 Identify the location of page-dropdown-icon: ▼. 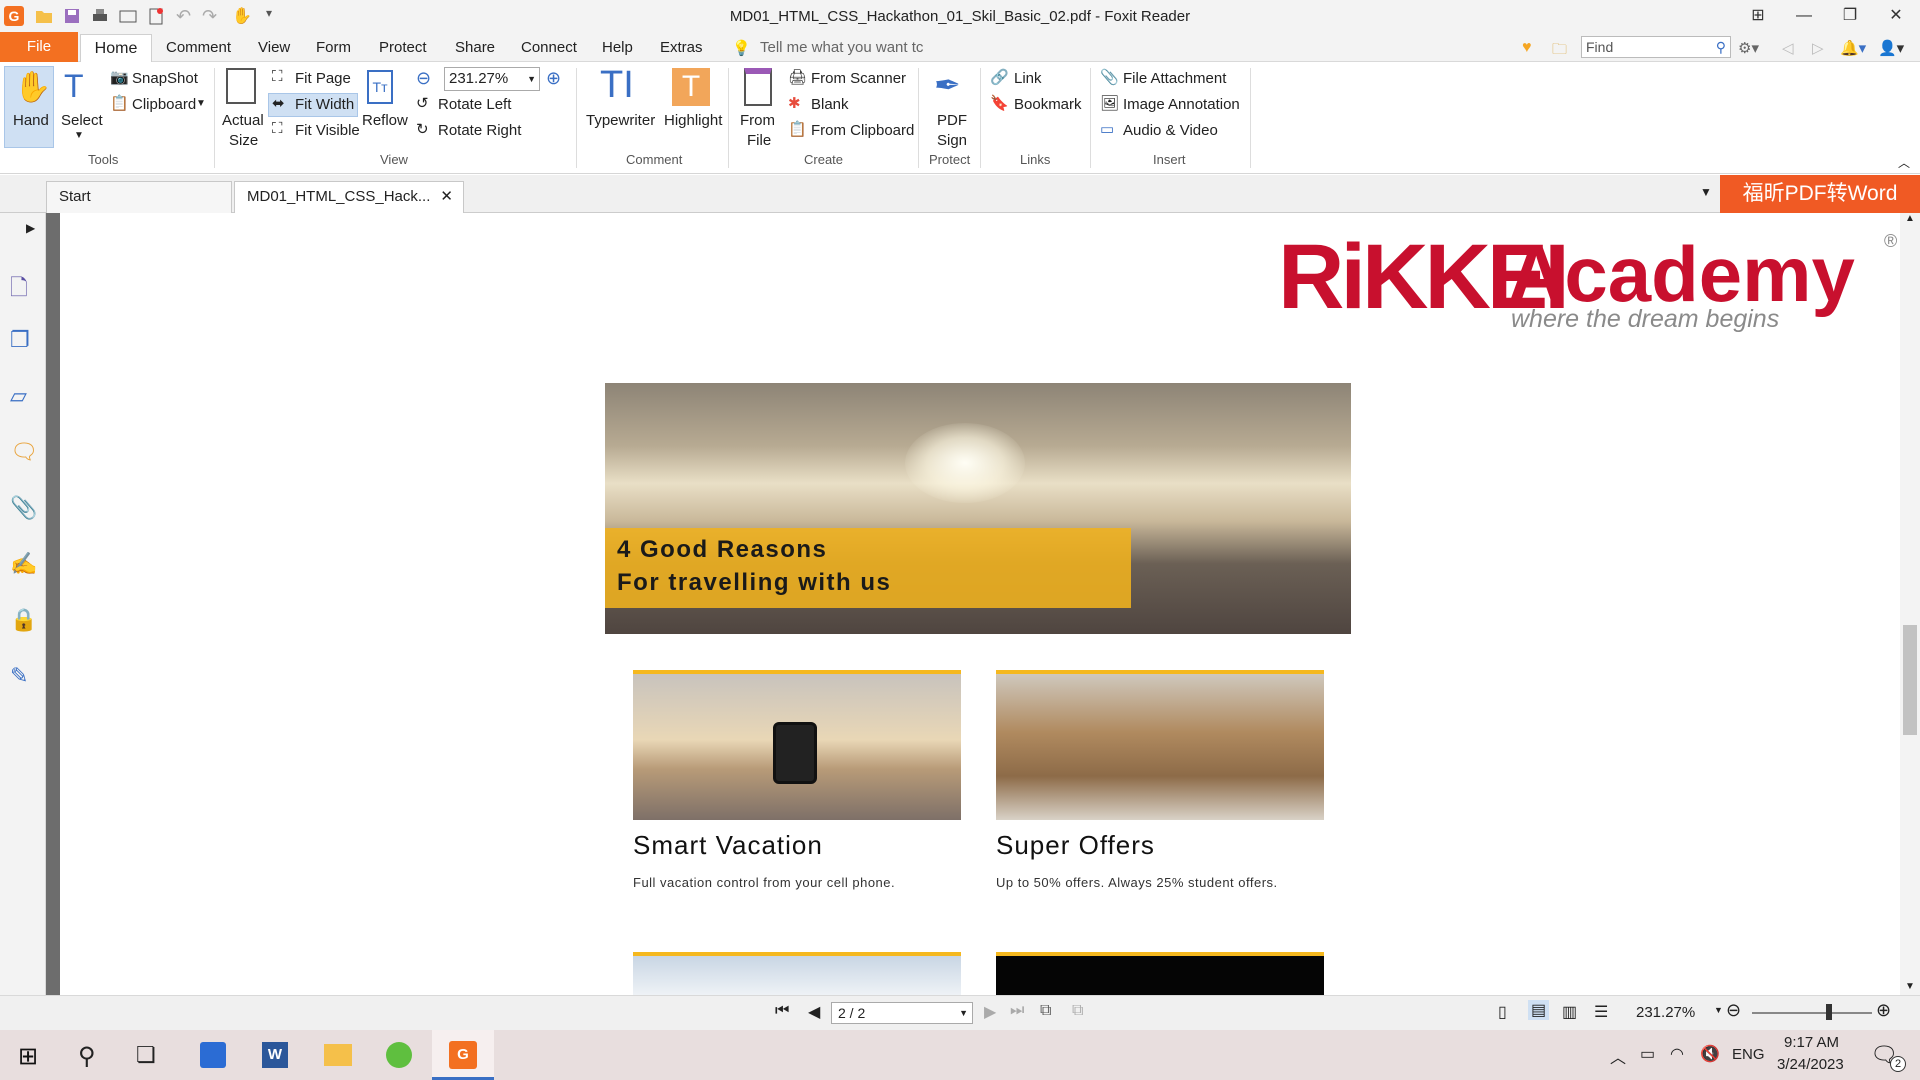
(963, 1013).